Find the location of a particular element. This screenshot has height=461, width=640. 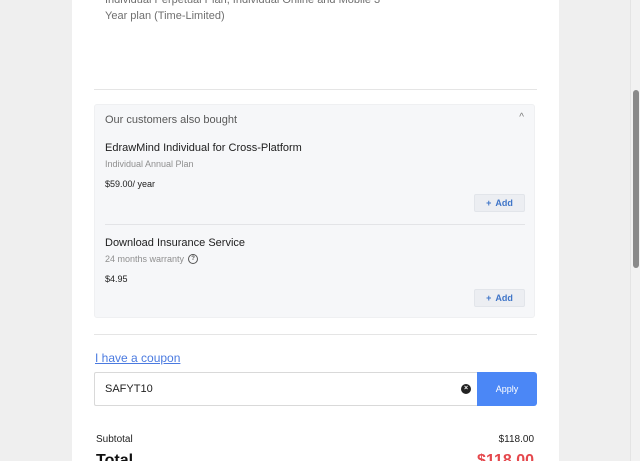

item-subtitle: Individual Annual Plan is located at coordinates (149, 164).